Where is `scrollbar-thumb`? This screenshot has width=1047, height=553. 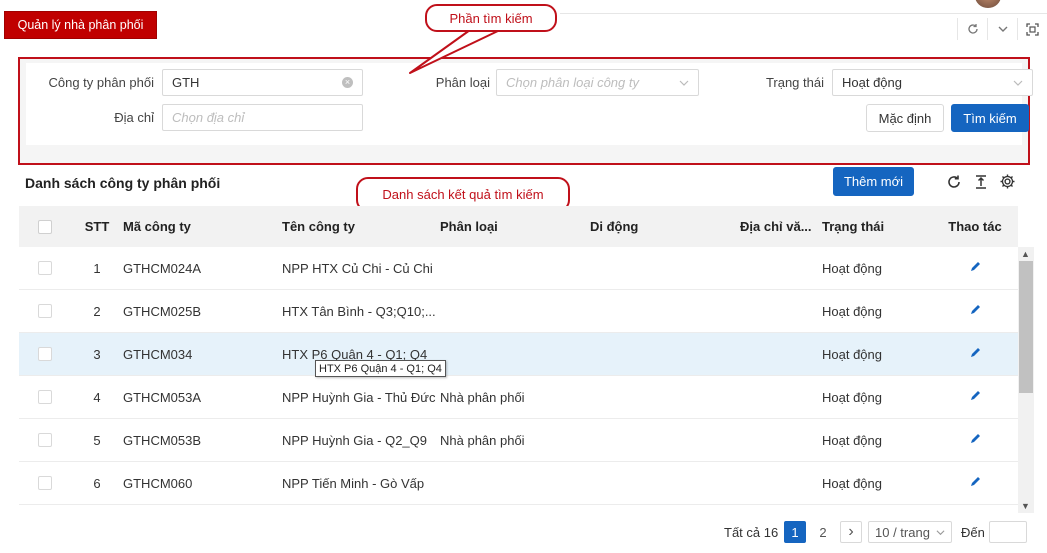 scrollbar-thumb is located at coordinates (1026, 327).